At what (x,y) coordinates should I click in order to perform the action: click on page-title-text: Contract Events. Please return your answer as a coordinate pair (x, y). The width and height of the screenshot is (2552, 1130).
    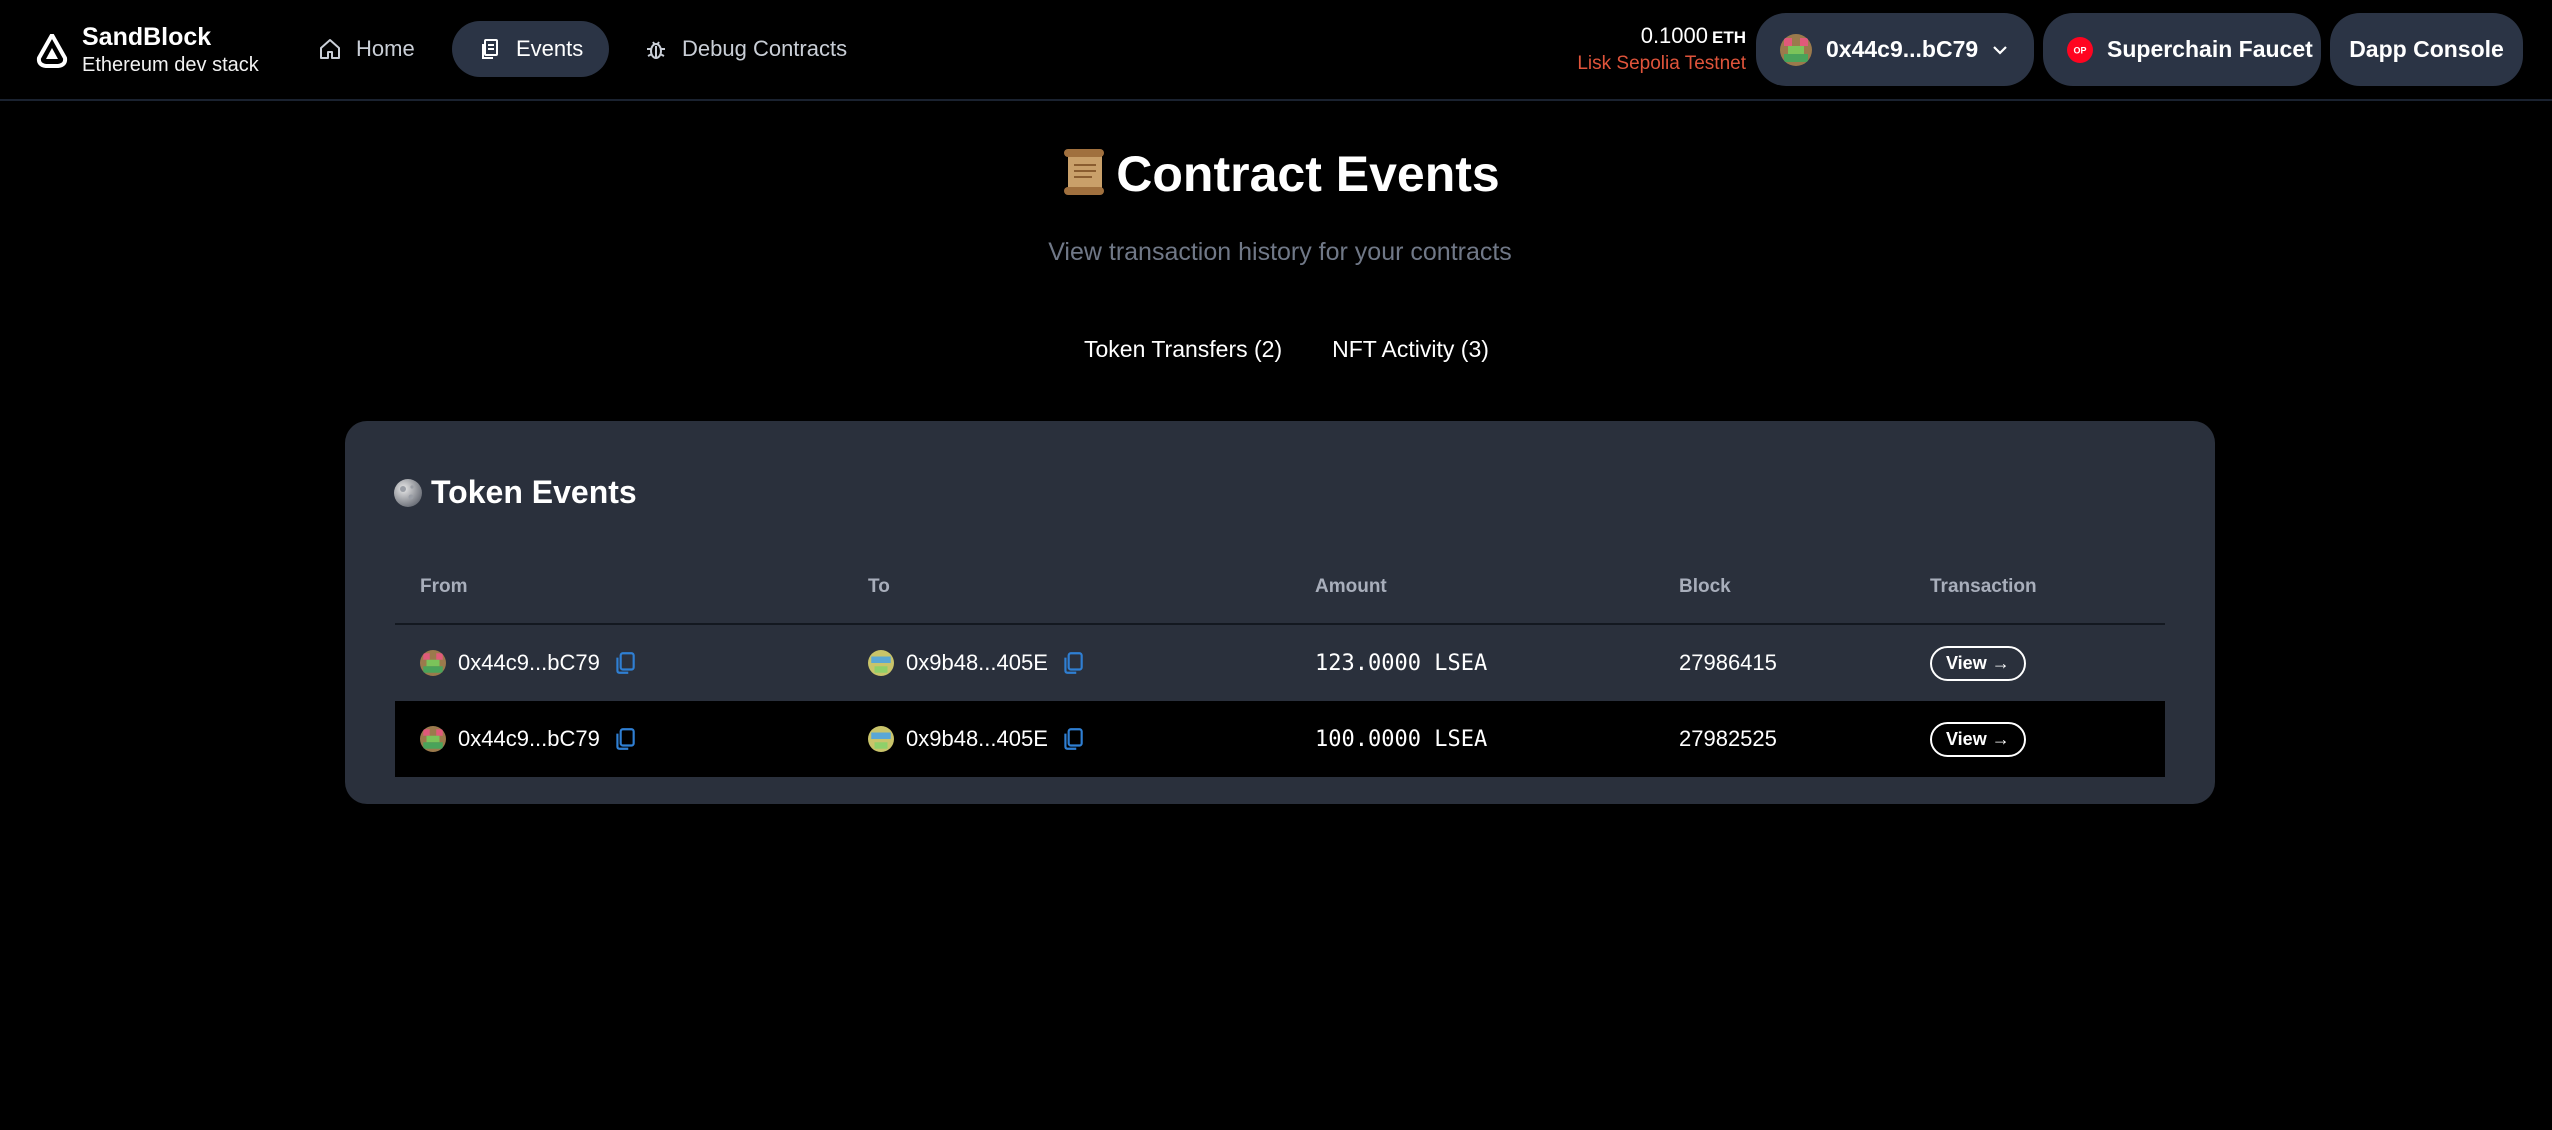
    Looking at the image, I should click on (1308, 174).